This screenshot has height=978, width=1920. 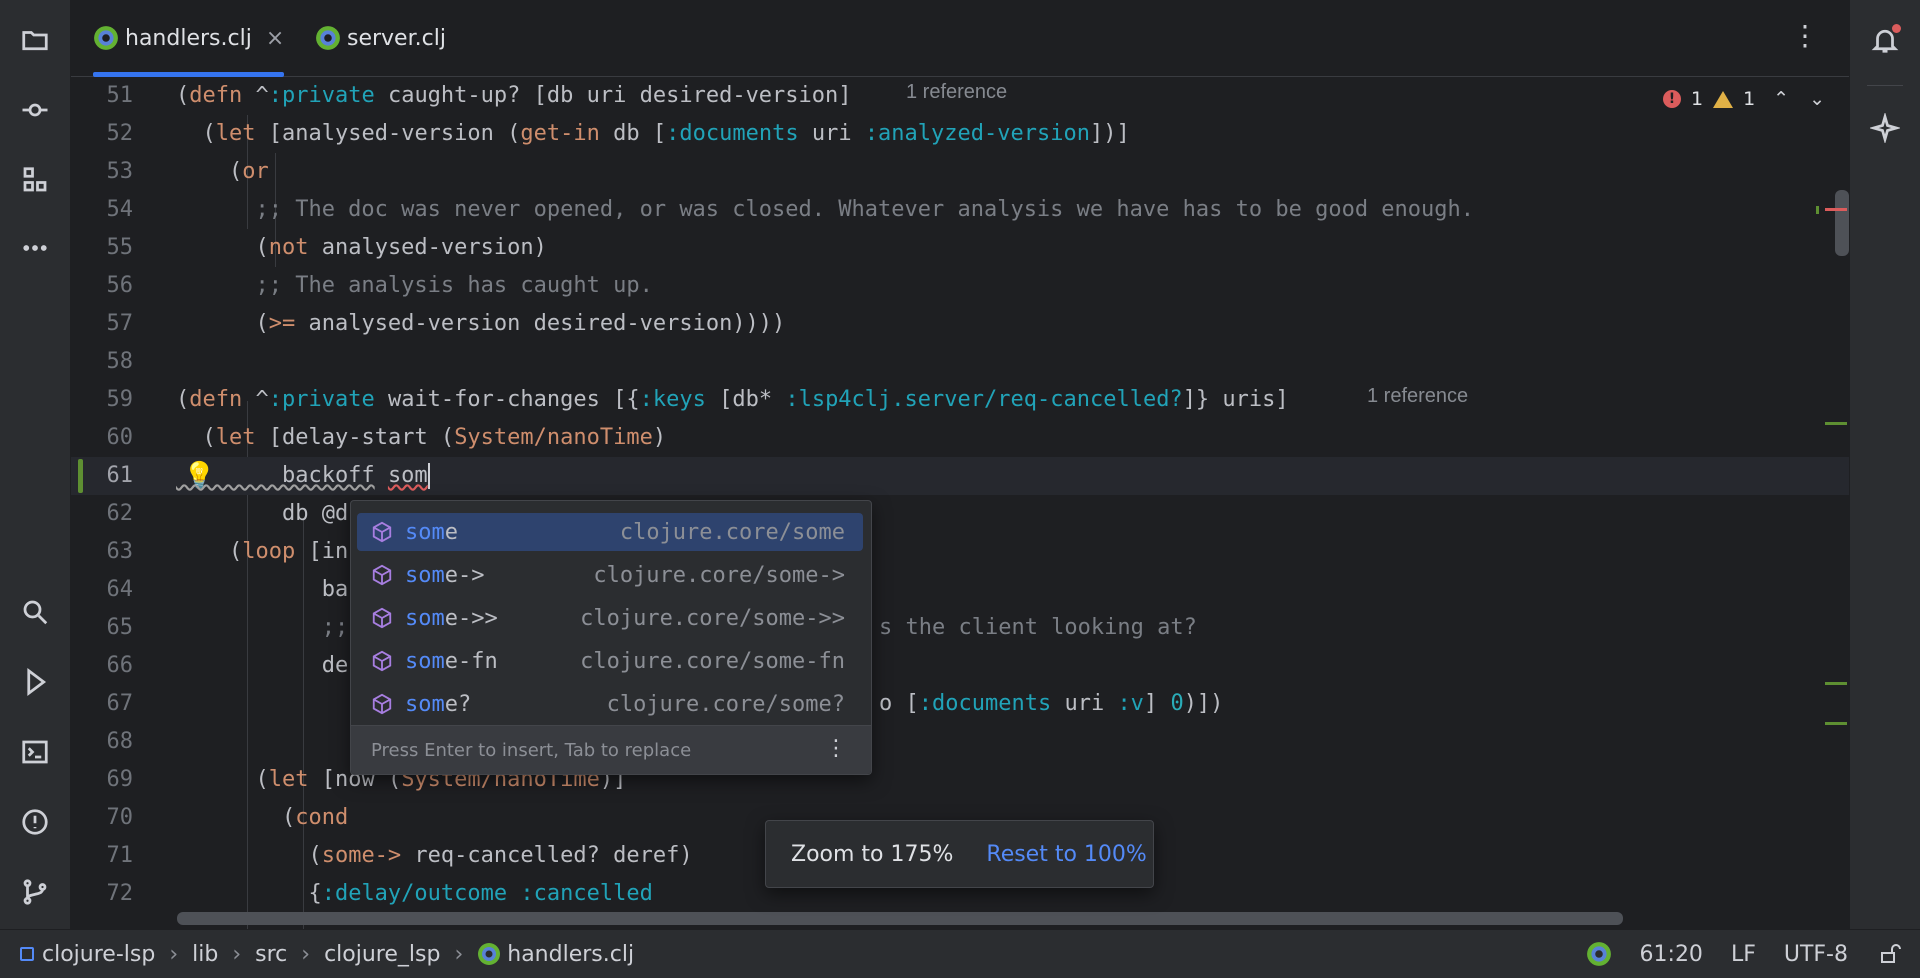 What do you see at coordinates (1885, 40) in the screenshot?
I see `bell-icon` at bounding box center [1885, 40].